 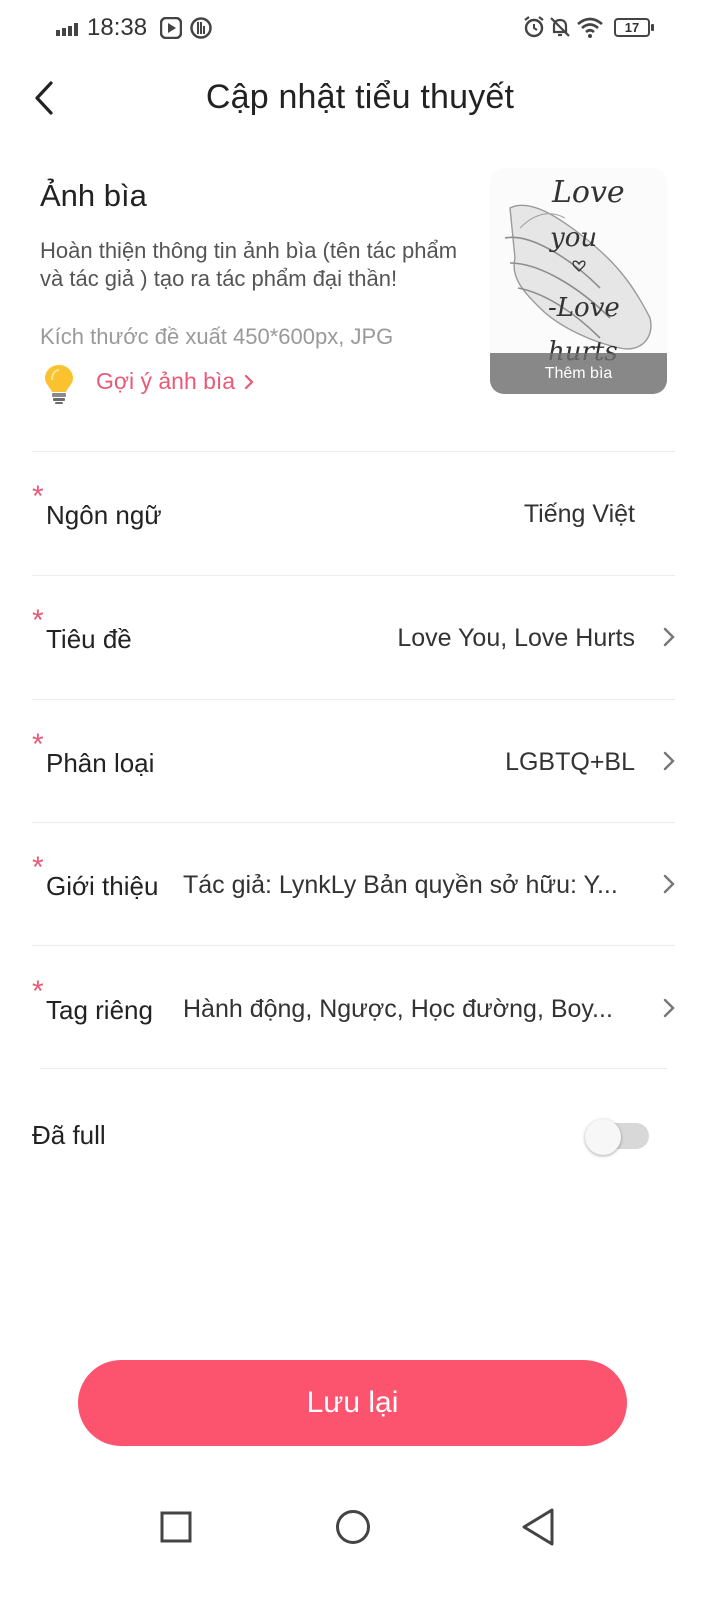 What do you see at coordinates (516, 638) in the screenshot?
I see `row-value-title: Love You, Love Hurts` at bounding box center [516, 638].